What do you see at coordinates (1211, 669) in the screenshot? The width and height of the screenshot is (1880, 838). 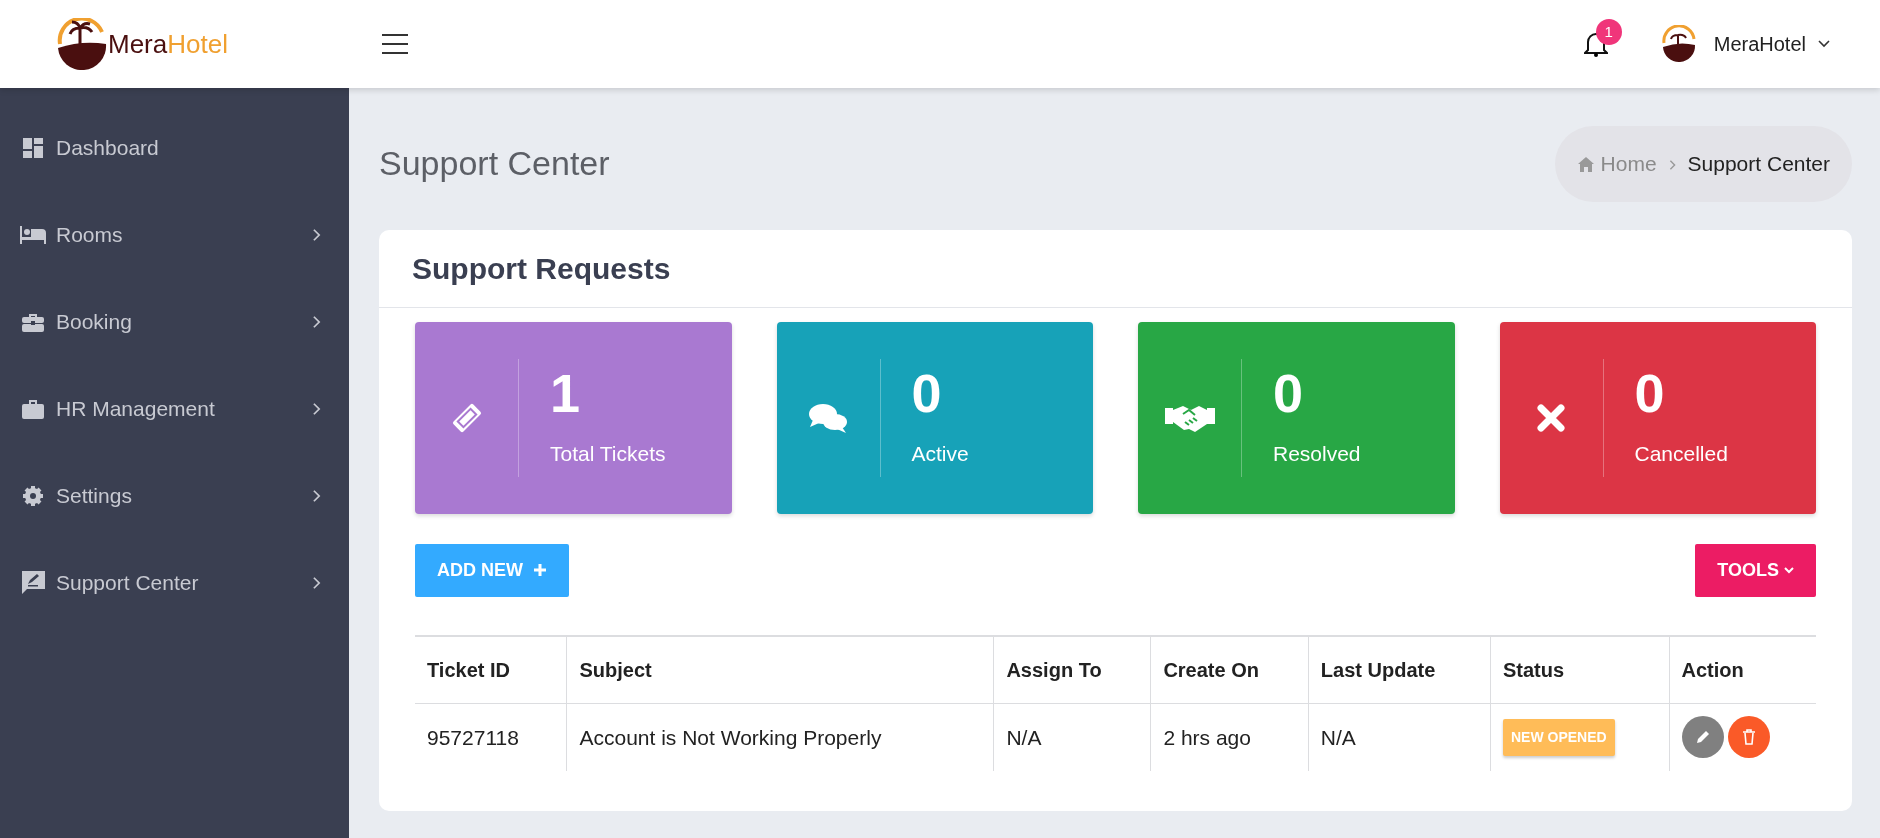 I see `column-header: Create On` at bounding box center [1211, 669].